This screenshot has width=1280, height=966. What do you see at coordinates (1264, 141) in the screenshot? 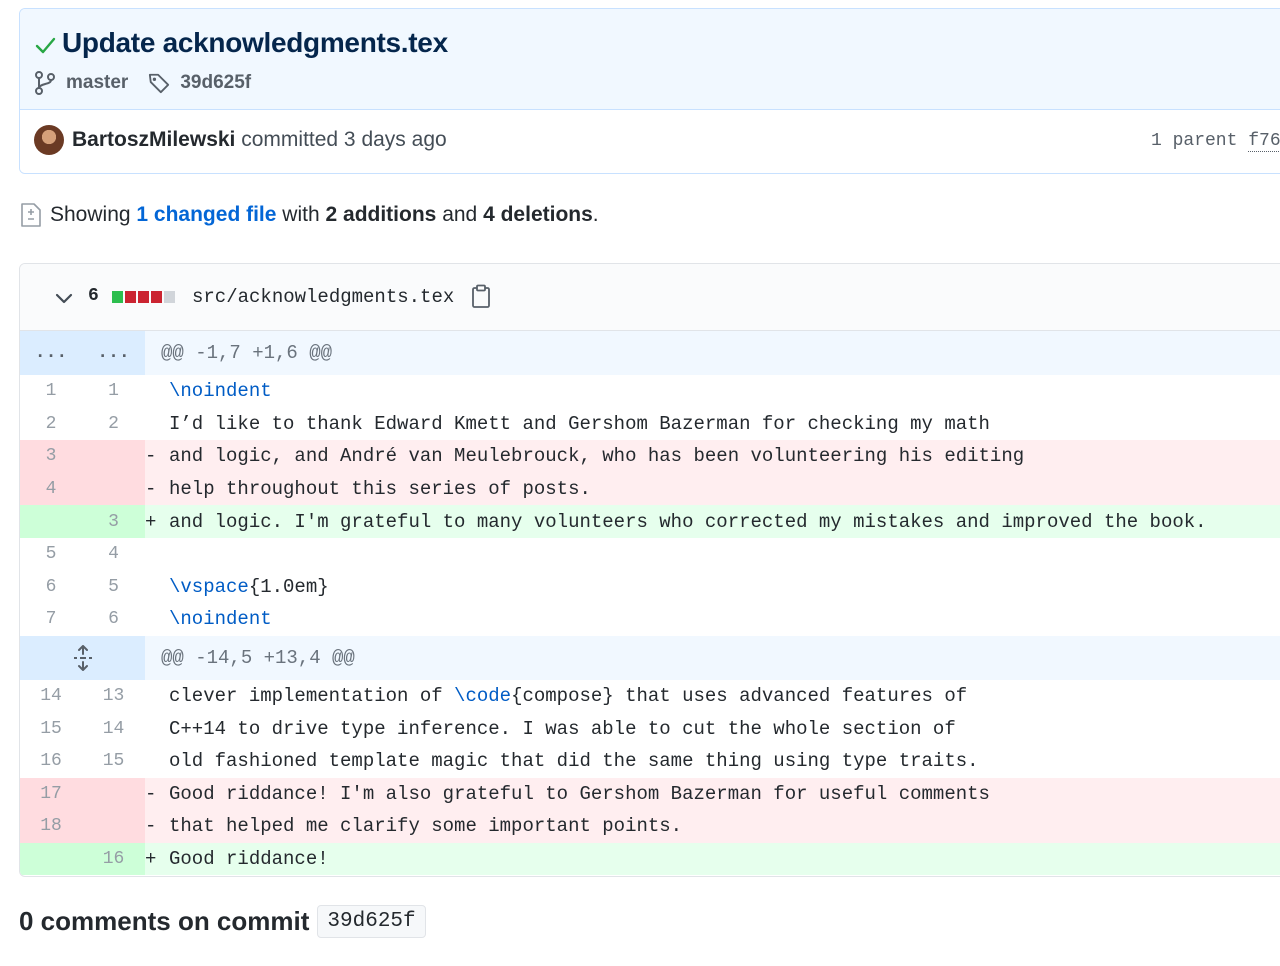
I see `parent-sha-link: f76` at bounding box center [1264, 141].